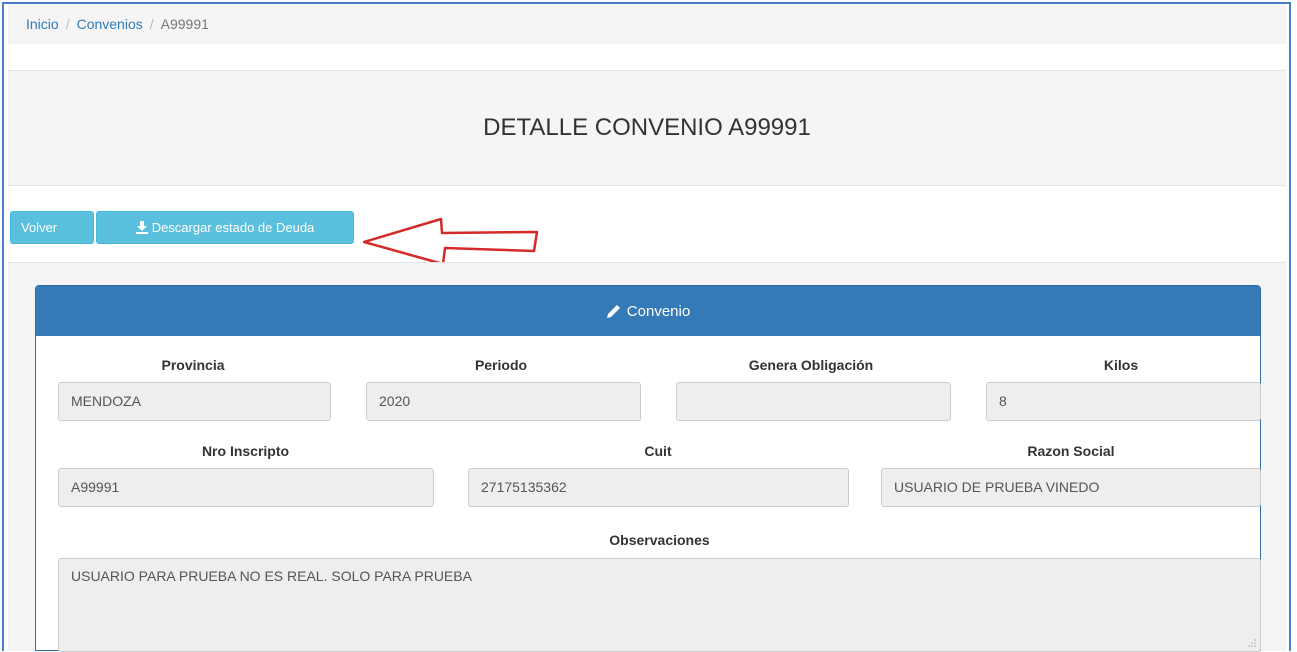 This screenshot has height=652, width=1297. I want to click on kilos-field: 8, so click(1123, 401).